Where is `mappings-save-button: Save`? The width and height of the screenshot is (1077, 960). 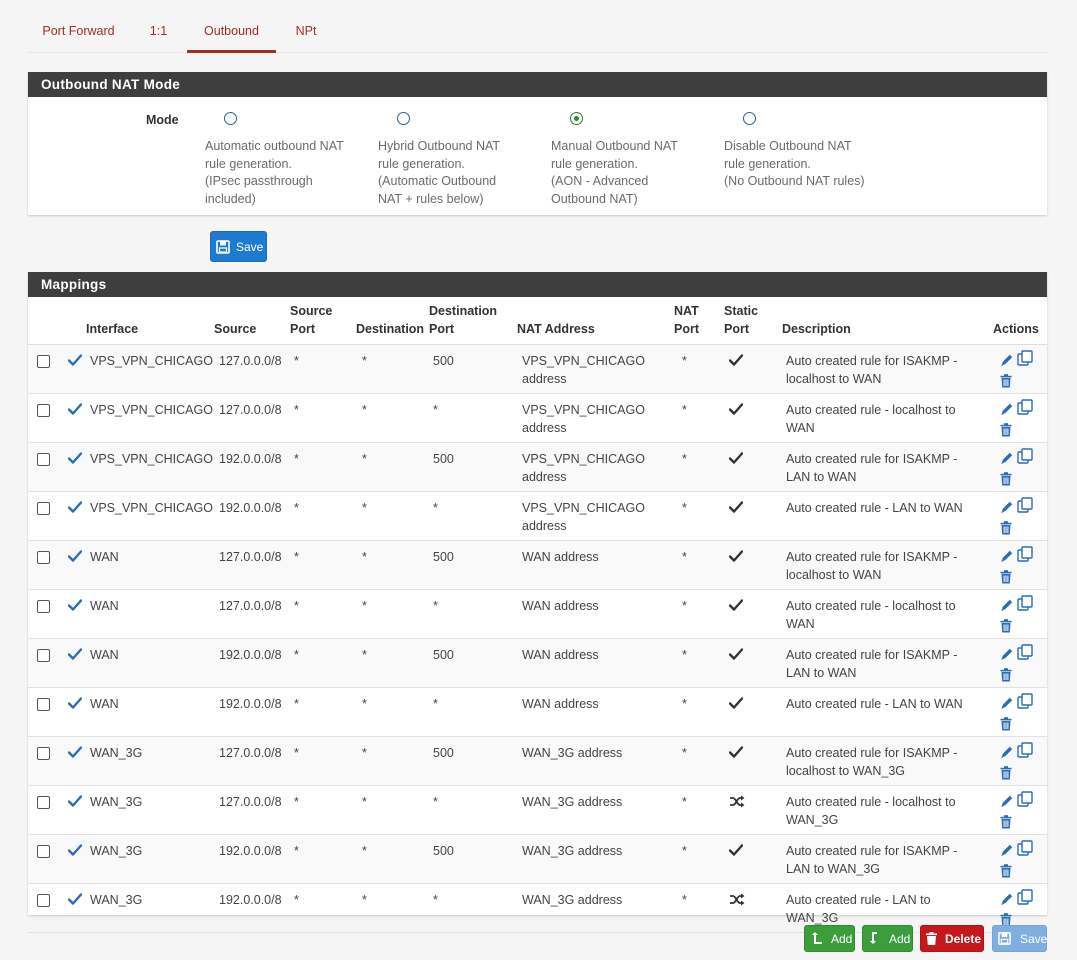
mappings-save-button: Save is located at coordinates (1019, 938).